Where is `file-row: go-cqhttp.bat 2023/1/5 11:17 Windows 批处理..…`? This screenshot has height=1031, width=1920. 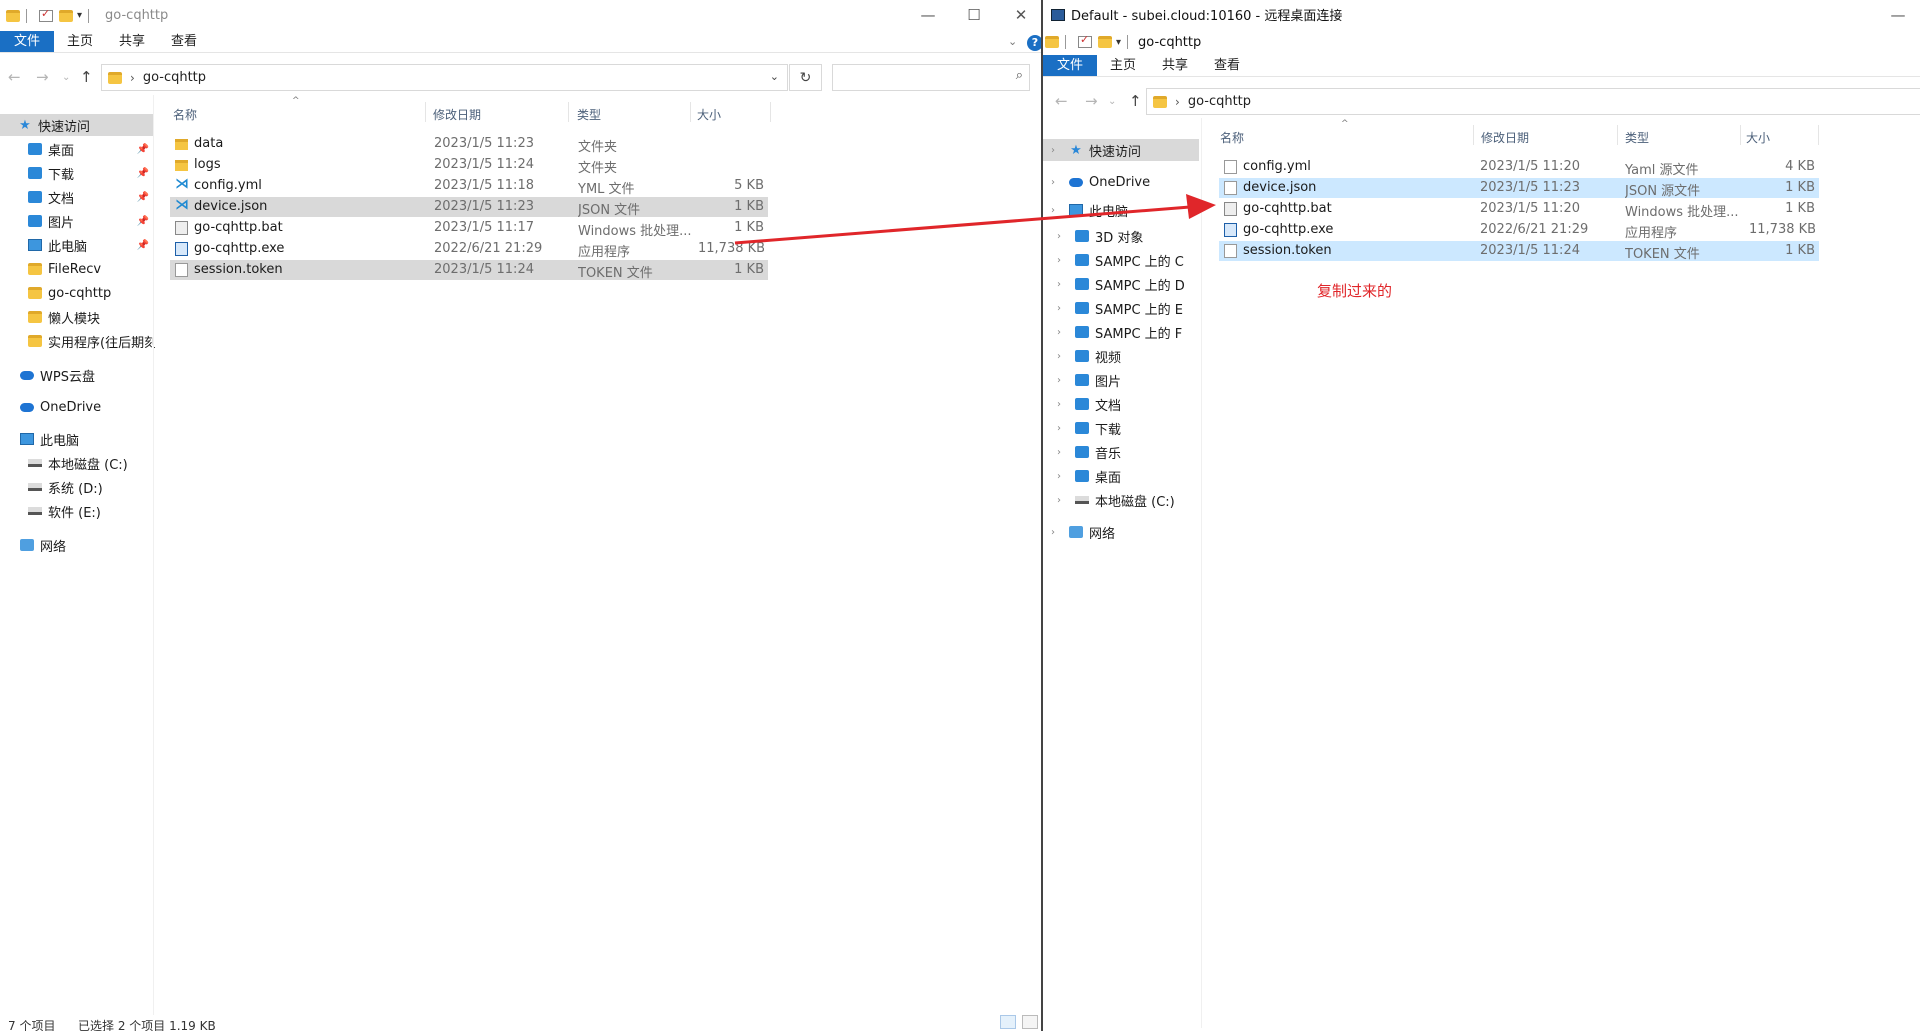
file-row: go-cqhttp.bat 2023/1/5 11:17 Windows 批处理..… is located at coordinates (469, 228).